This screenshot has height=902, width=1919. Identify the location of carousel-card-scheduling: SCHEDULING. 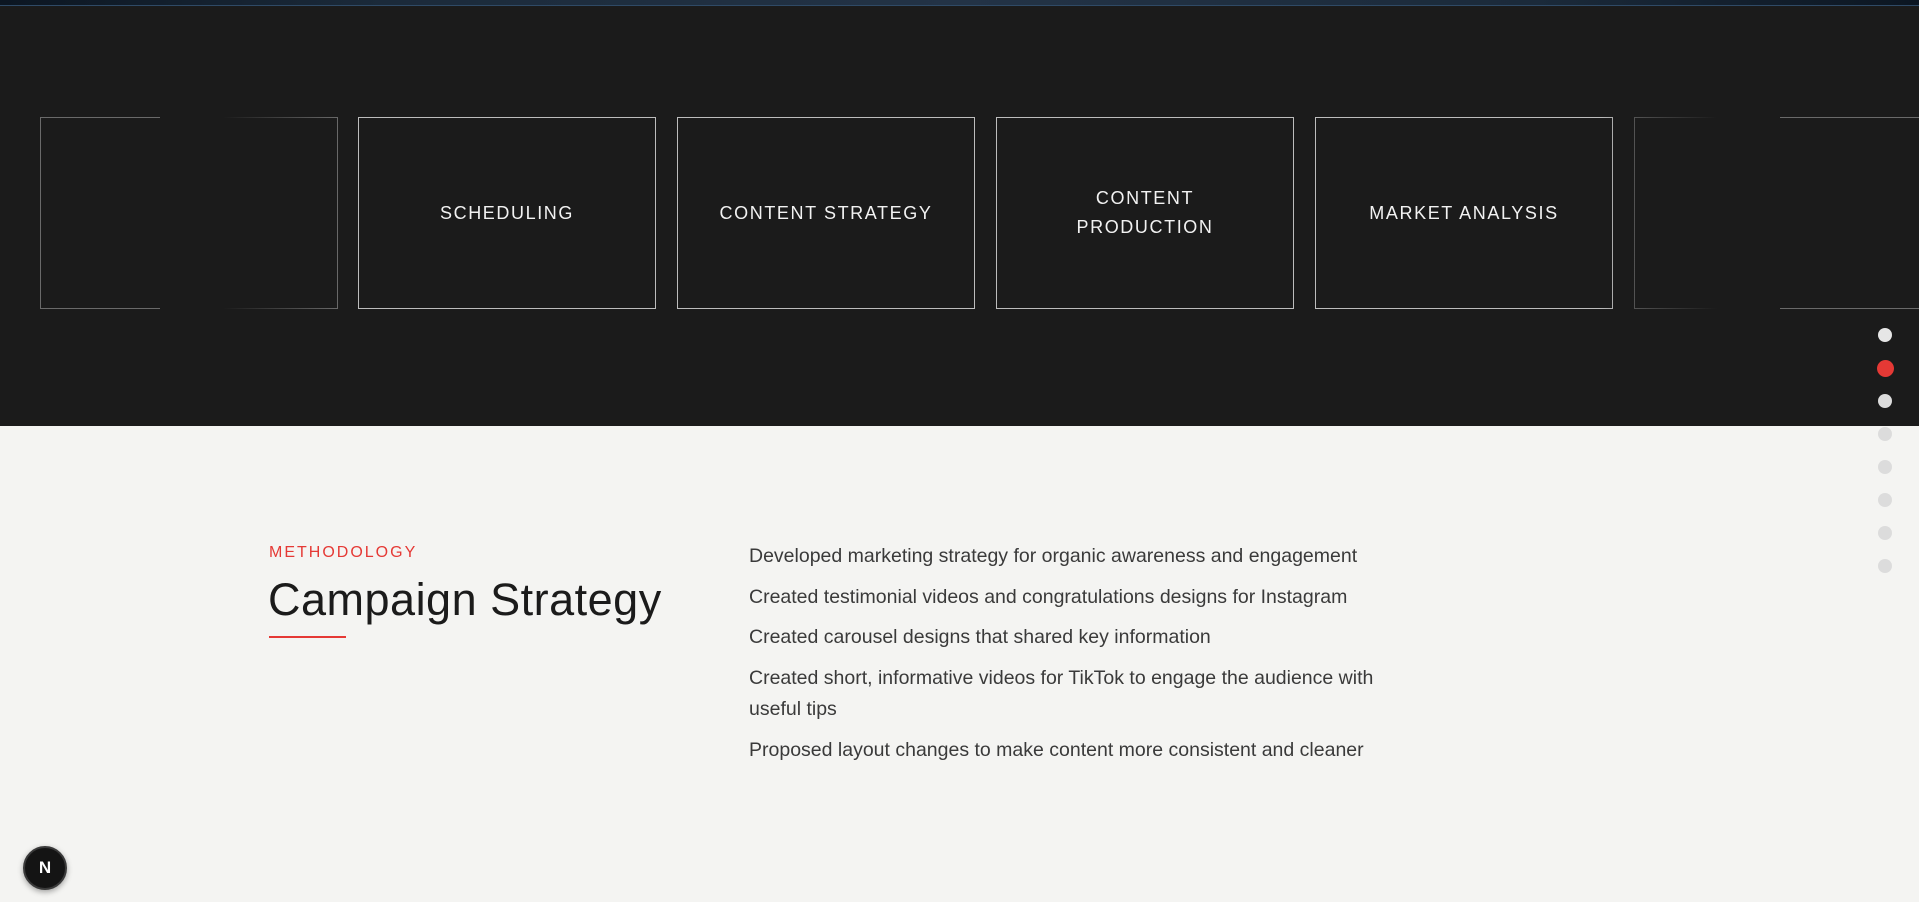
(507, 213).